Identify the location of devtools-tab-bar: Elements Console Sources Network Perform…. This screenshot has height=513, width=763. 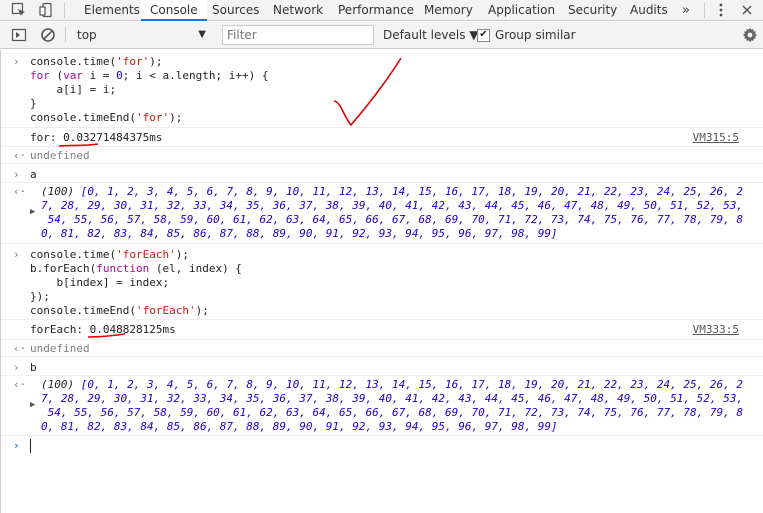
(381, 10).